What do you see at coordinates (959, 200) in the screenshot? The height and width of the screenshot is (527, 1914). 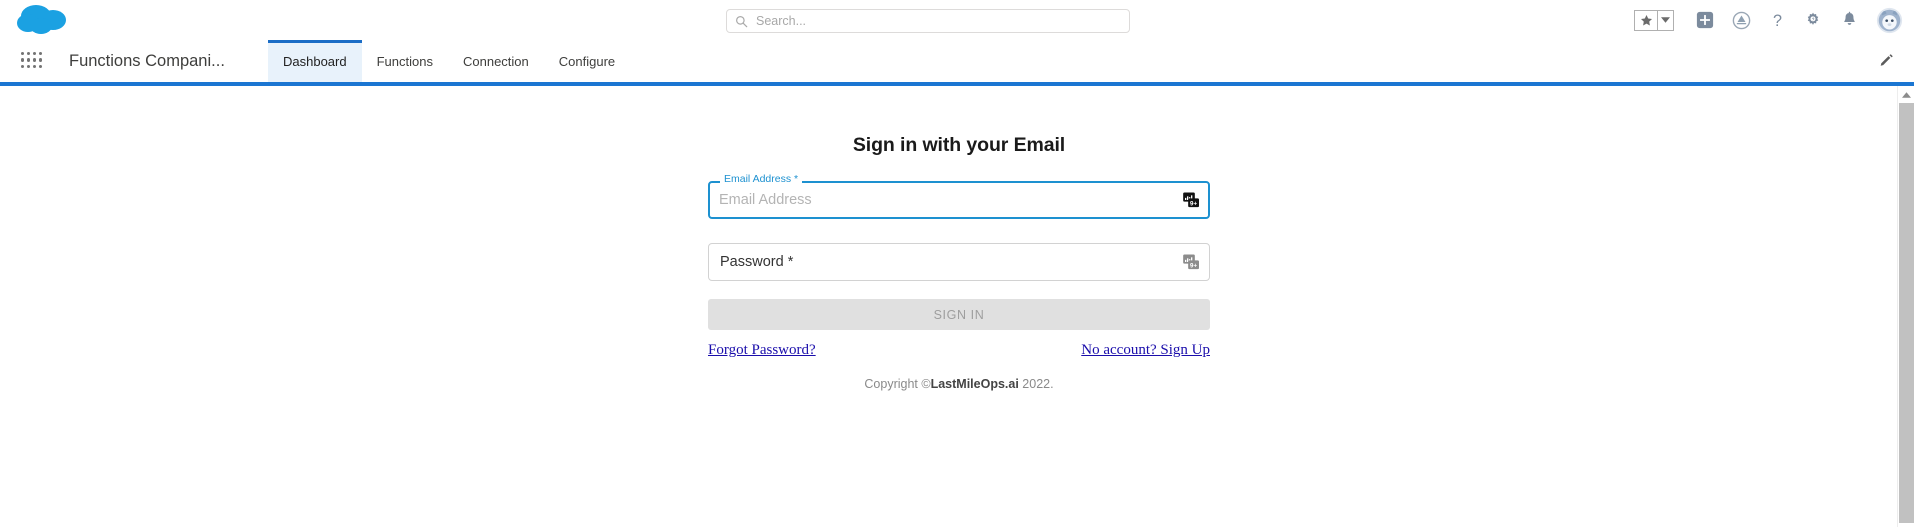 I see `email-input` at bounding box center [959, 200].